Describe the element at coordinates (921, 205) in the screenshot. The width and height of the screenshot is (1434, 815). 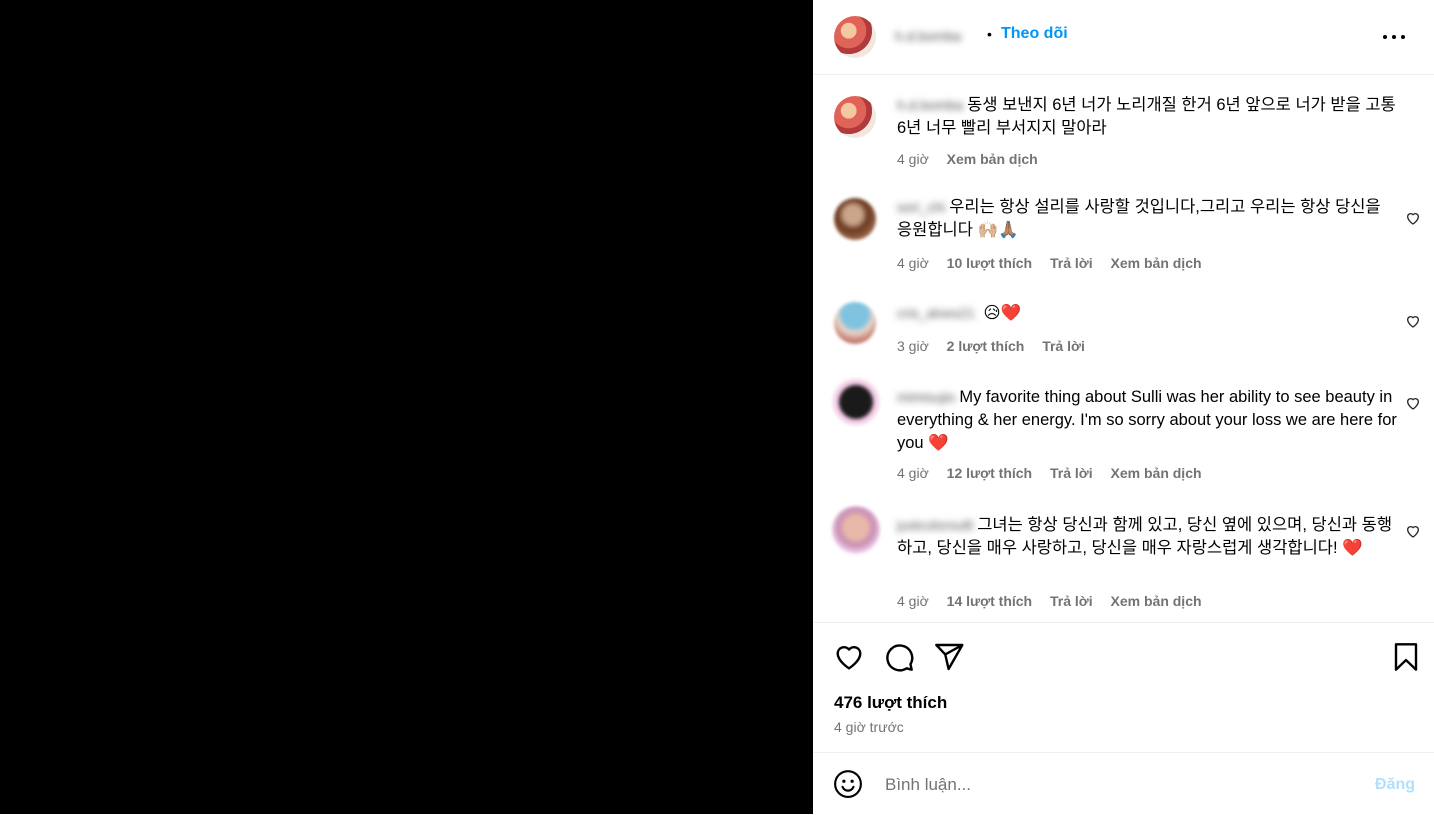
I see `comment-username: sori_chi` at that location.